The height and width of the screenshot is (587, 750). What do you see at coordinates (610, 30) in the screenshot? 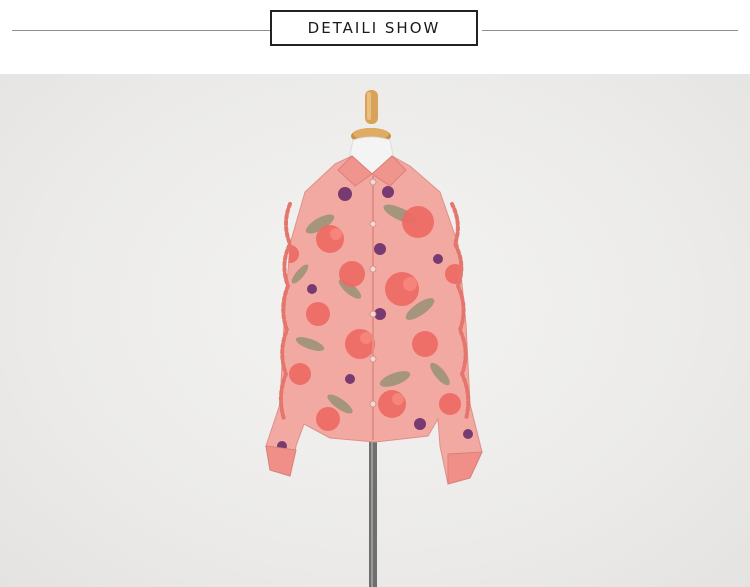
I see `divider-right` at bounding box center [610, 30].